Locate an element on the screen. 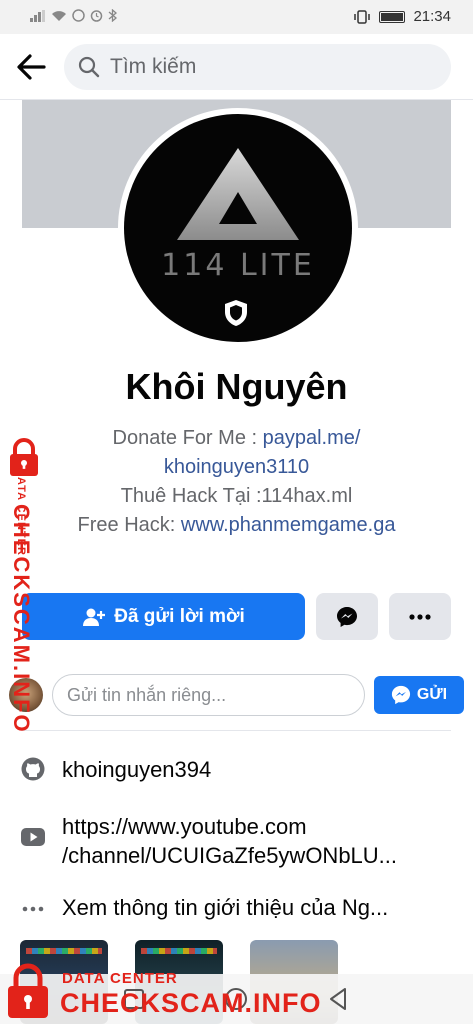 Image resolution: width=473 pixels, height=1024 pixels. bio-line-4: Free Hack: www.phanmemgame.ga is located at coordinates (236, 525).